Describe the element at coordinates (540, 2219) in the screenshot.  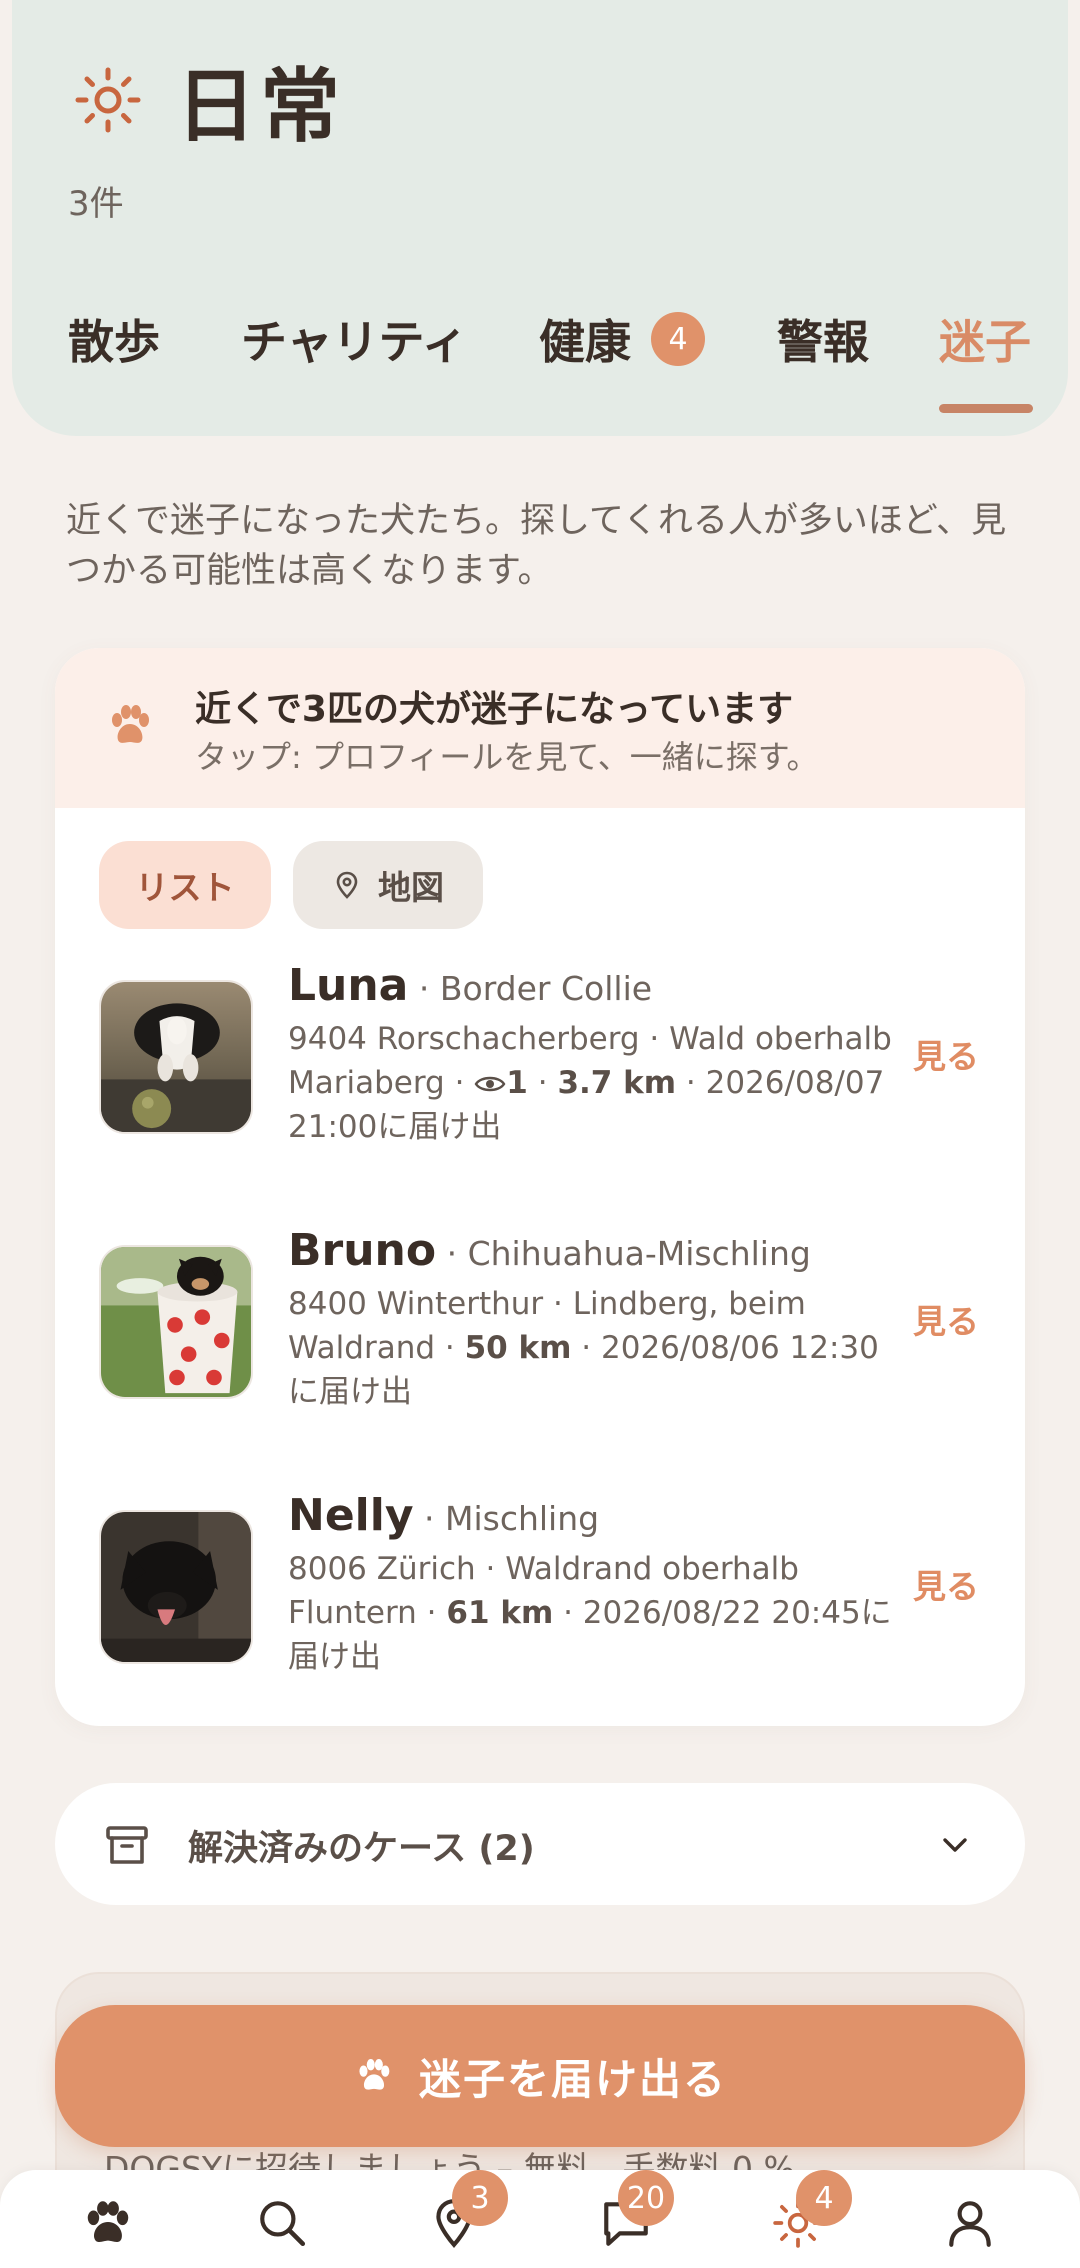
I see `bottom-navigation: 3 20 4` at that location.